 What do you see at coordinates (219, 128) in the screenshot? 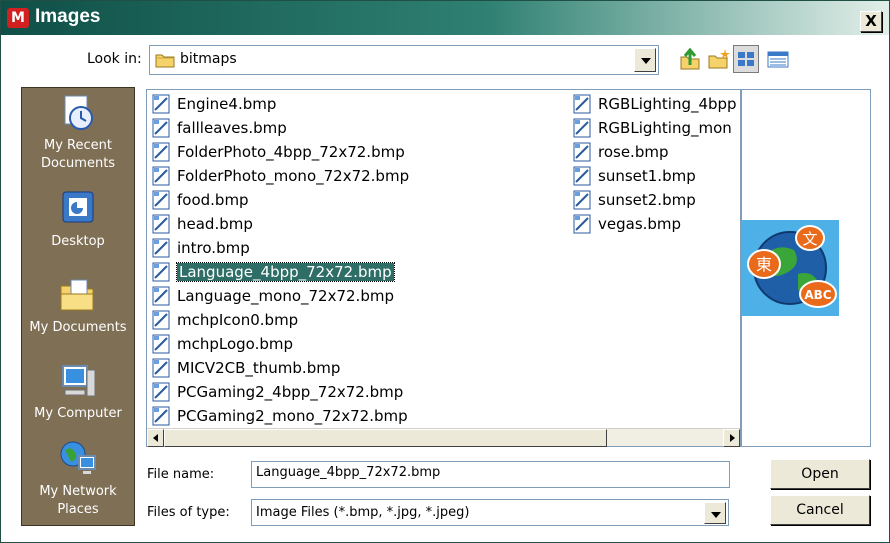
I see `file-item: fallleaves.bmp` at bounding box center [219, 128].